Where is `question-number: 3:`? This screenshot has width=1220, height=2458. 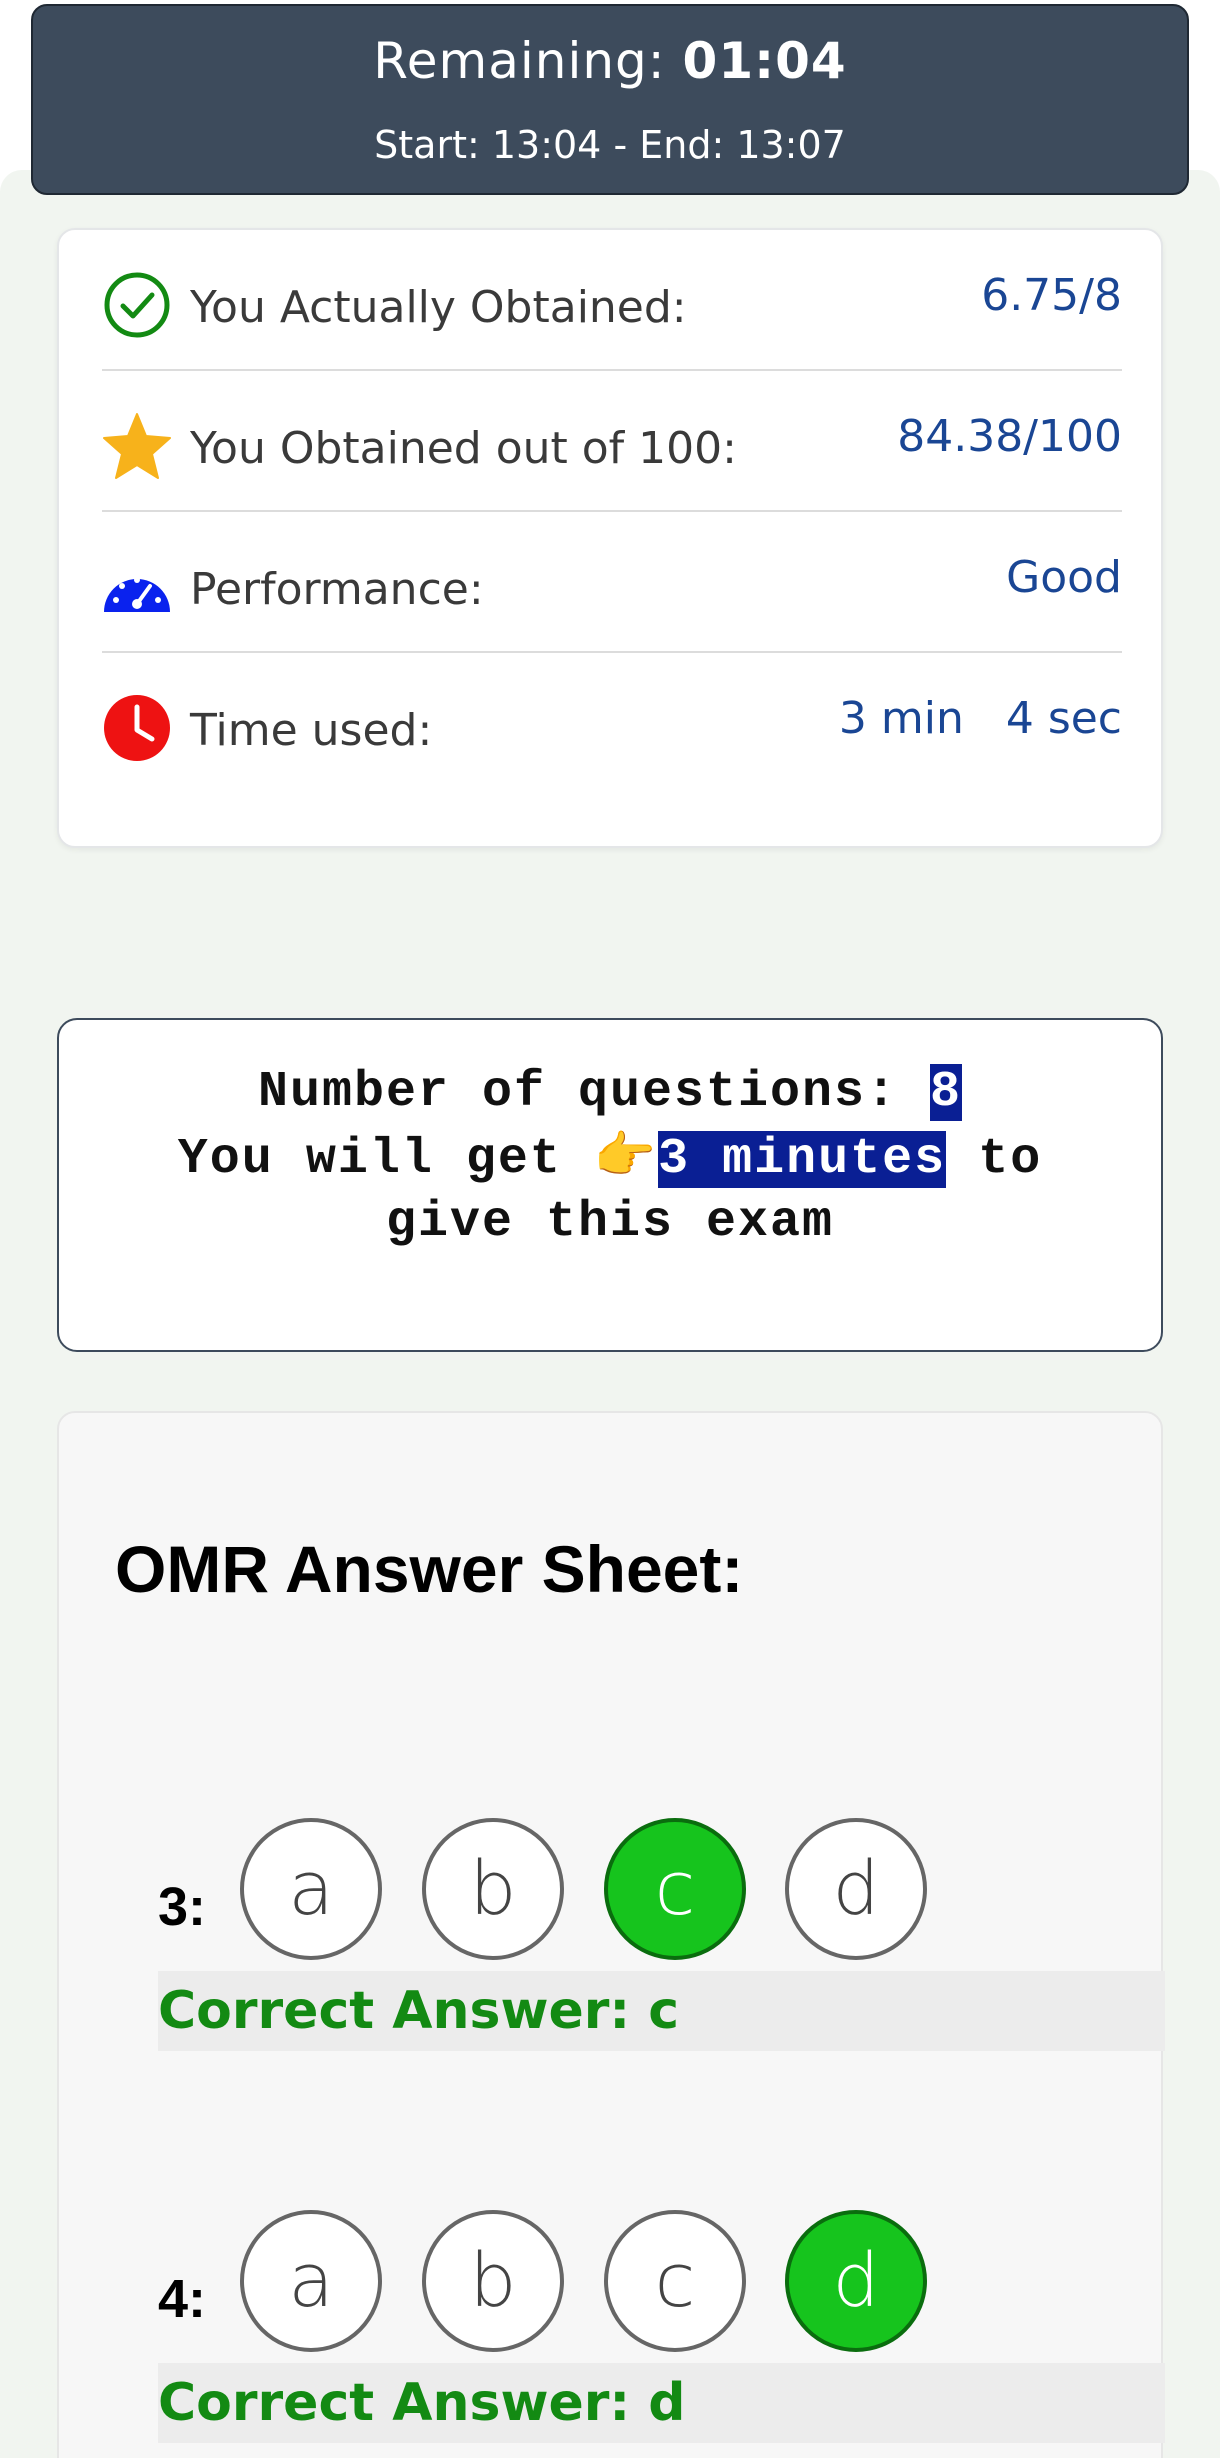 question-number: 3: is located at coordinates (182, 1907).